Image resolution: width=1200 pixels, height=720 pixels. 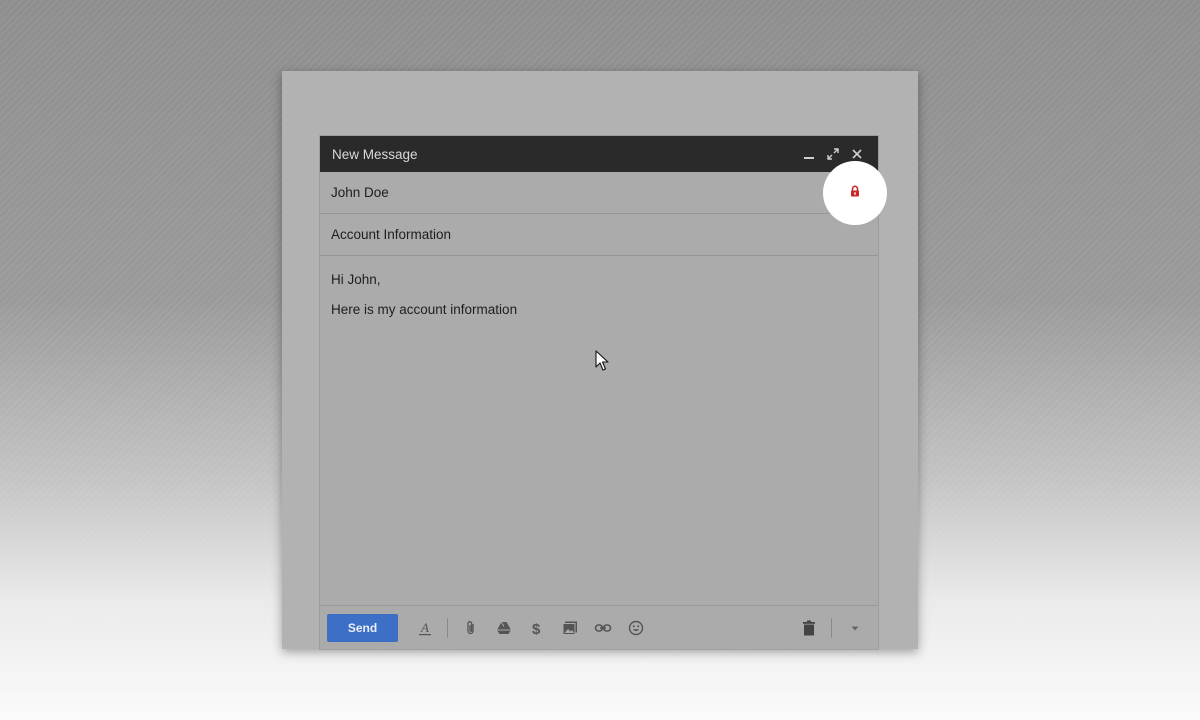 I want to click on fullscreen-icon, so click(x=833, y=154).